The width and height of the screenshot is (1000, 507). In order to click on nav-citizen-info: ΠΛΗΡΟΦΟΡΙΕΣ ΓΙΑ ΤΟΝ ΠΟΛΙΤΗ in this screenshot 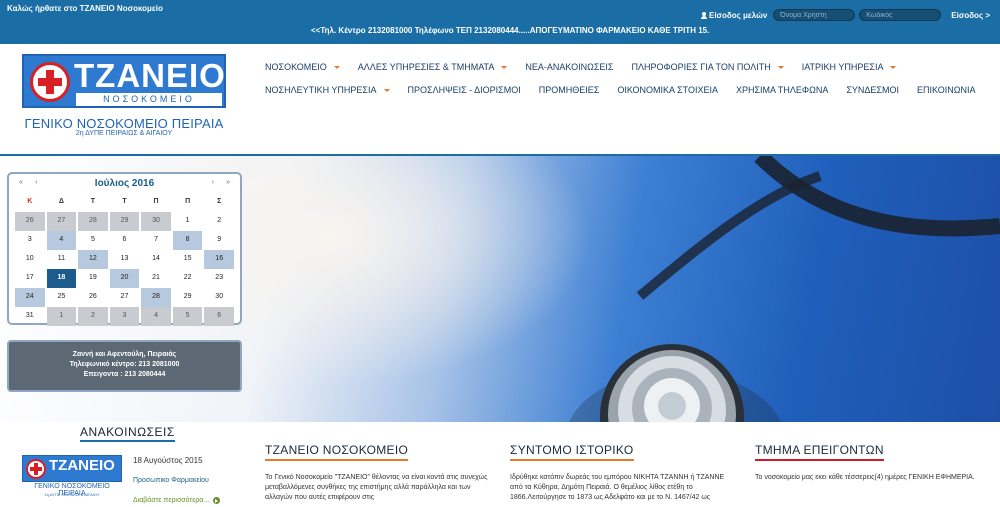, I will do `click(707, 67)`.